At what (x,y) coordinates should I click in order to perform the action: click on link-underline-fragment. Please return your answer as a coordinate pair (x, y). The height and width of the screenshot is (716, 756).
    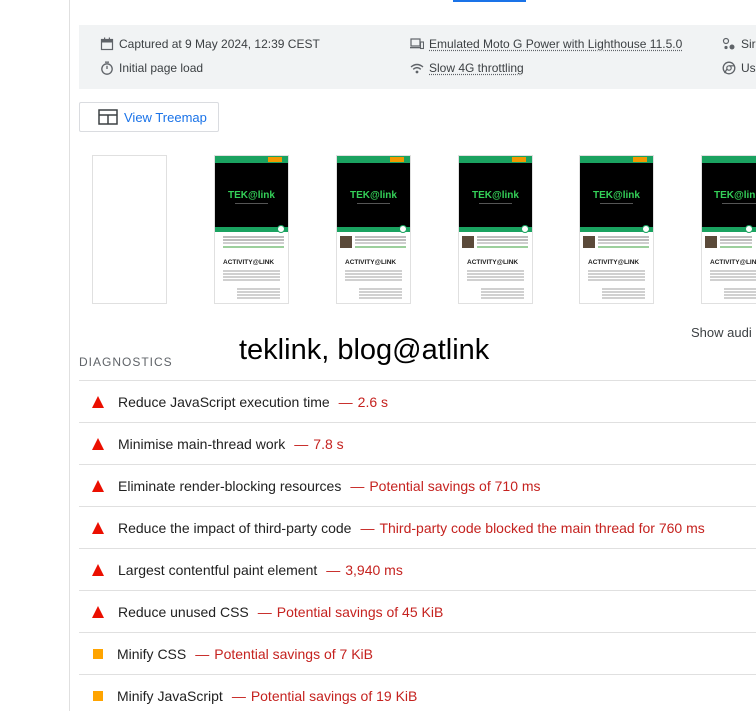
    Looking at the image, I should click on (489, 1).